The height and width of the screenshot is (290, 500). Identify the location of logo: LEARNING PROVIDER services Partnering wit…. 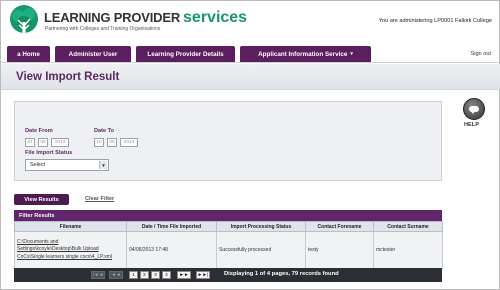
(127, 21).